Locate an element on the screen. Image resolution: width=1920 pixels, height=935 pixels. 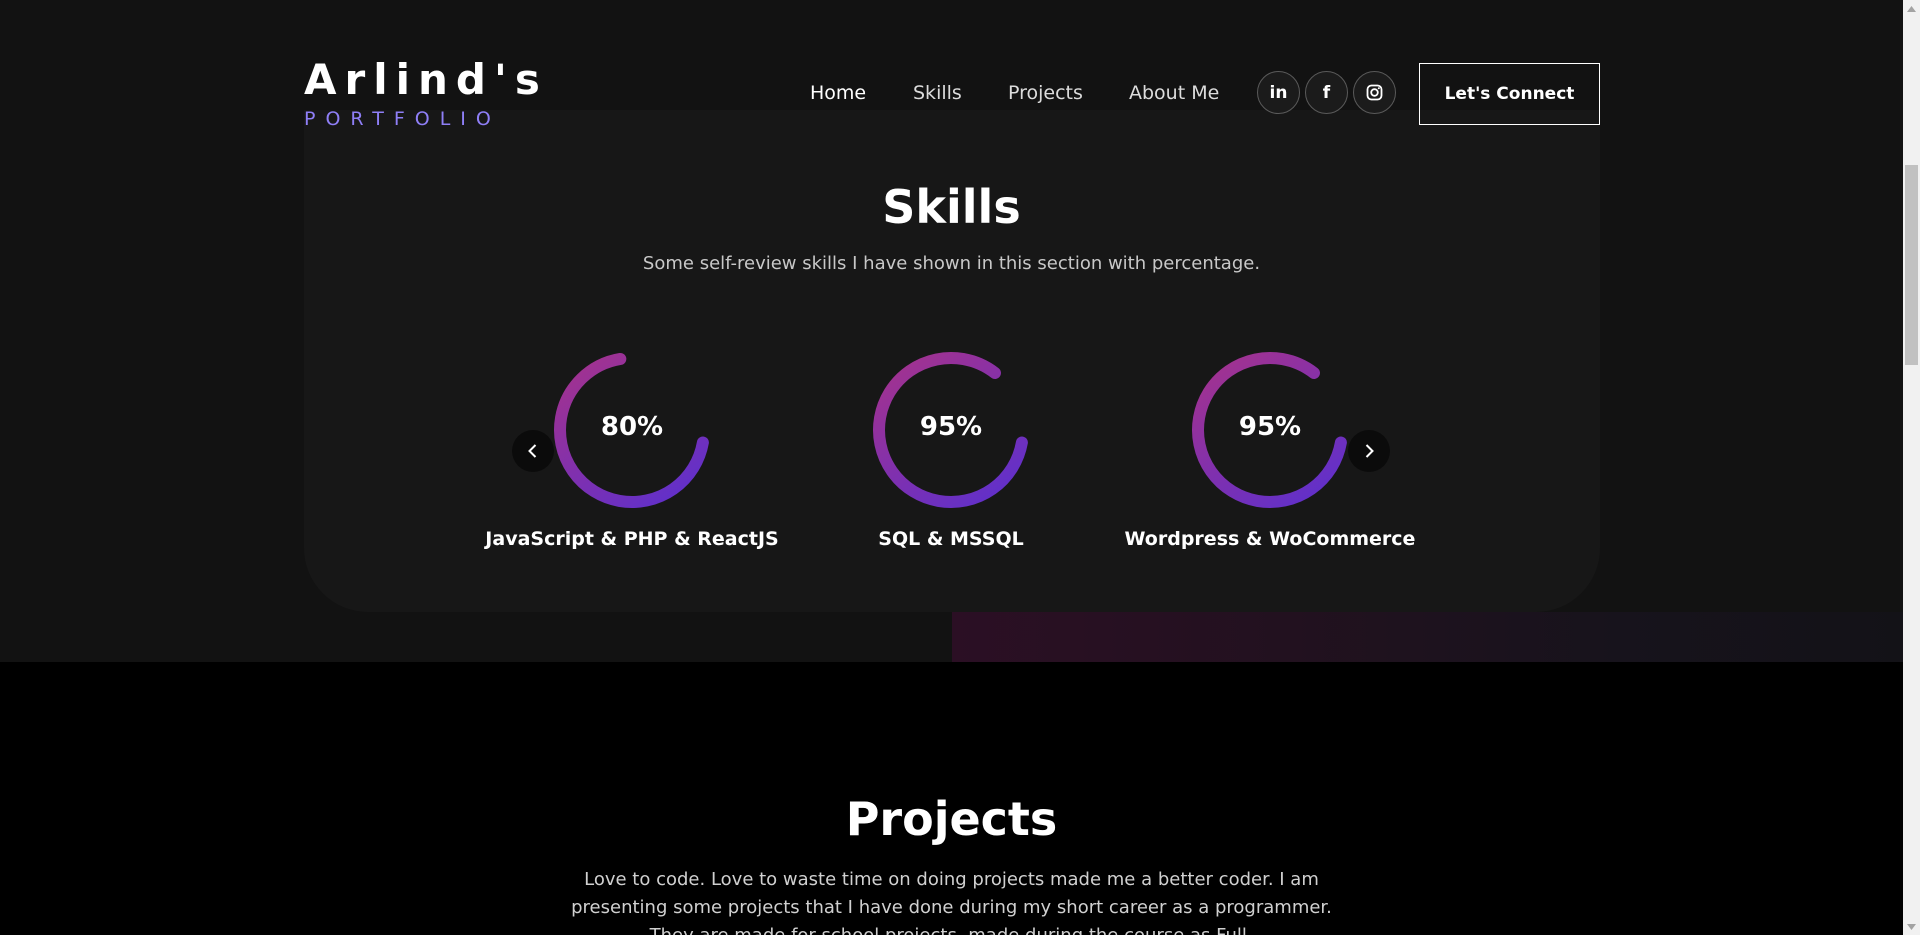
brand-subtitle: PORTFOLIO is located at coordinates (402, 119).